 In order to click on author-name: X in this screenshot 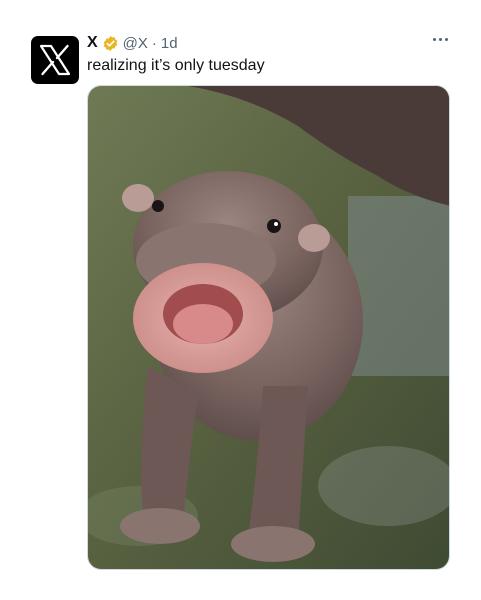, I will do `click(92, 43)`.